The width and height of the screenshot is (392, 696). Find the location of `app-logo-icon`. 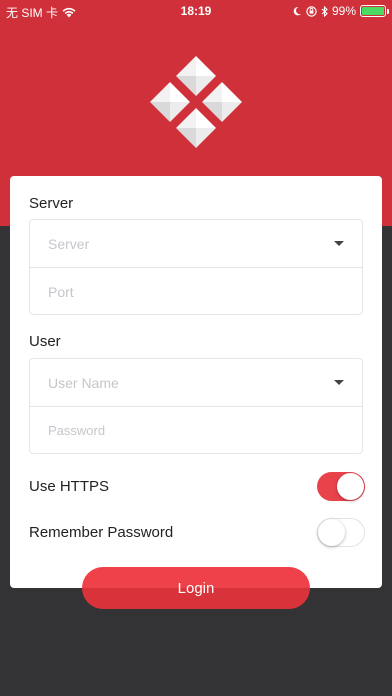

app-logo-icon is located at coordinates (196, 102).